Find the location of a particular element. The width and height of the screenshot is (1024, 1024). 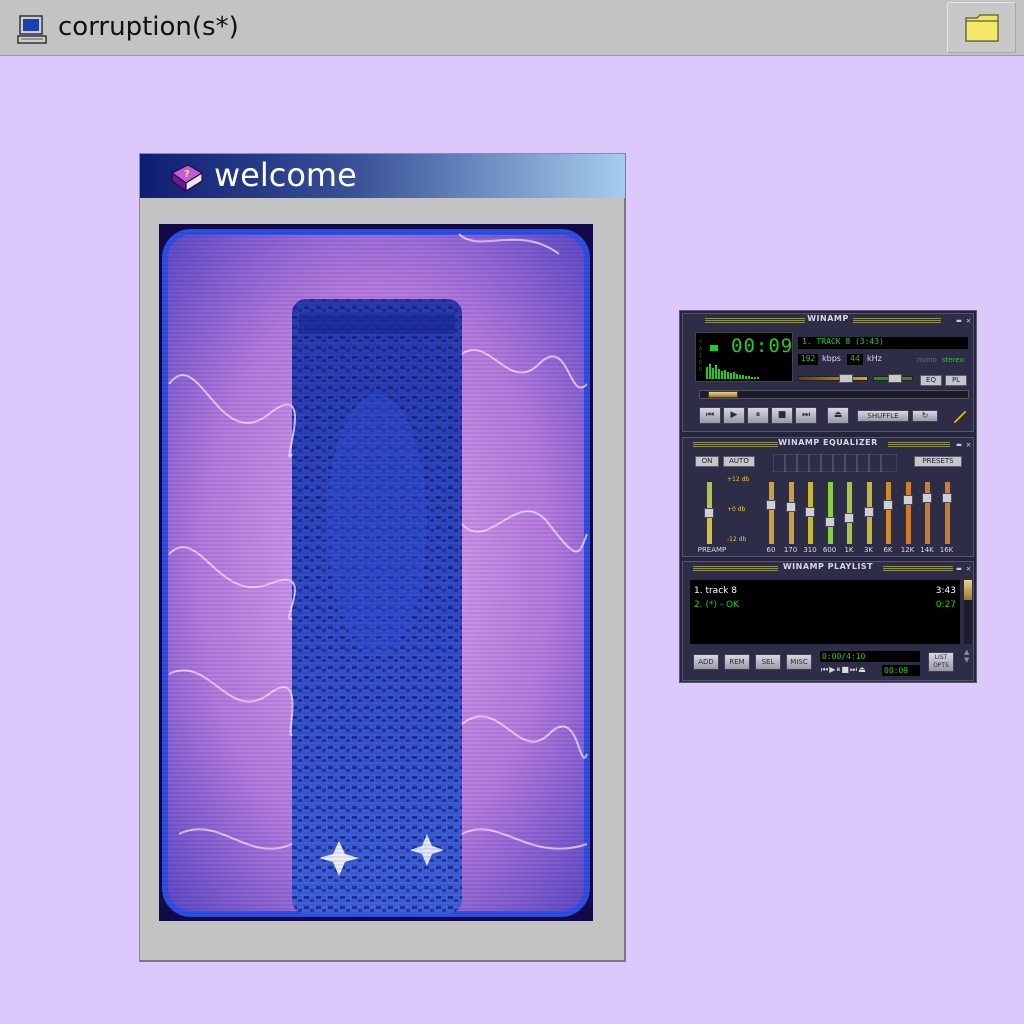

playlist-track-2: 2. (*) - OK is located at coordinates (716, 605).